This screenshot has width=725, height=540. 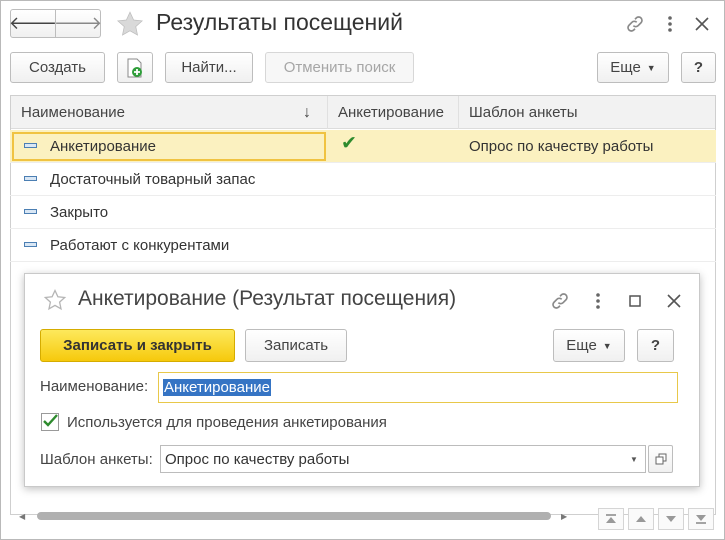 What do you see at coordinates (363, 146) in the screenshot?
I see `table-row: Анкетирование ✔ Опрос по качеству работы` at bounding box center [363, 146].